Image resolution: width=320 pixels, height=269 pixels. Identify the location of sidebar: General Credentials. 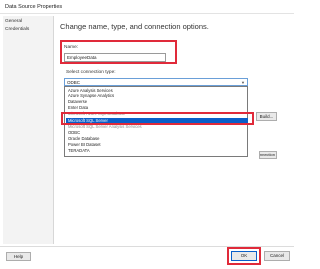
(28, 130).